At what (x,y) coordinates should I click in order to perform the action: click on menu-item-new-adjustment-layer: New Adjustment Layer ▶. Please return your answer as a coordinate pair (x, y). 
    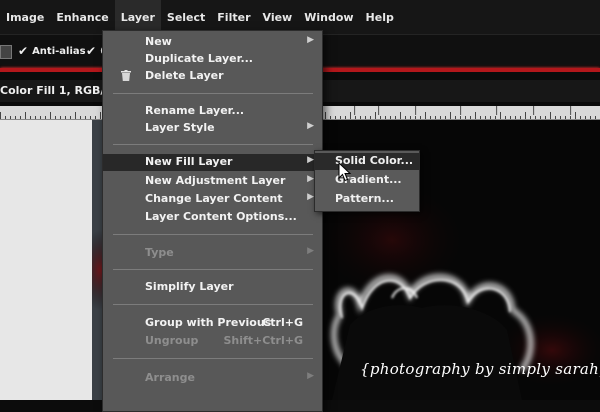
    Looking at the image, I should click on (212, 181).